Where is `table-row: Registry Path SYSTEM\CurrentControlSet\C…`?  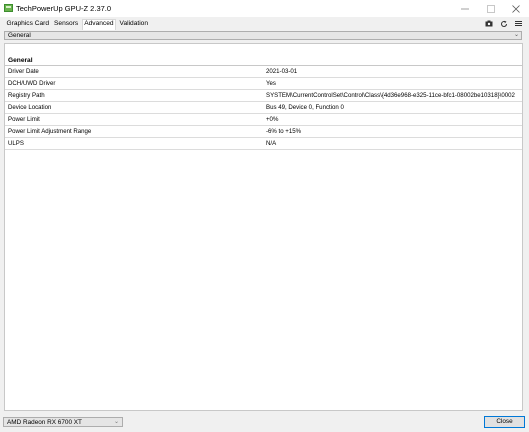
table-row: Registry Path SYSTEM\CurrentControlSet\C… is located at coordinates (263, 96).